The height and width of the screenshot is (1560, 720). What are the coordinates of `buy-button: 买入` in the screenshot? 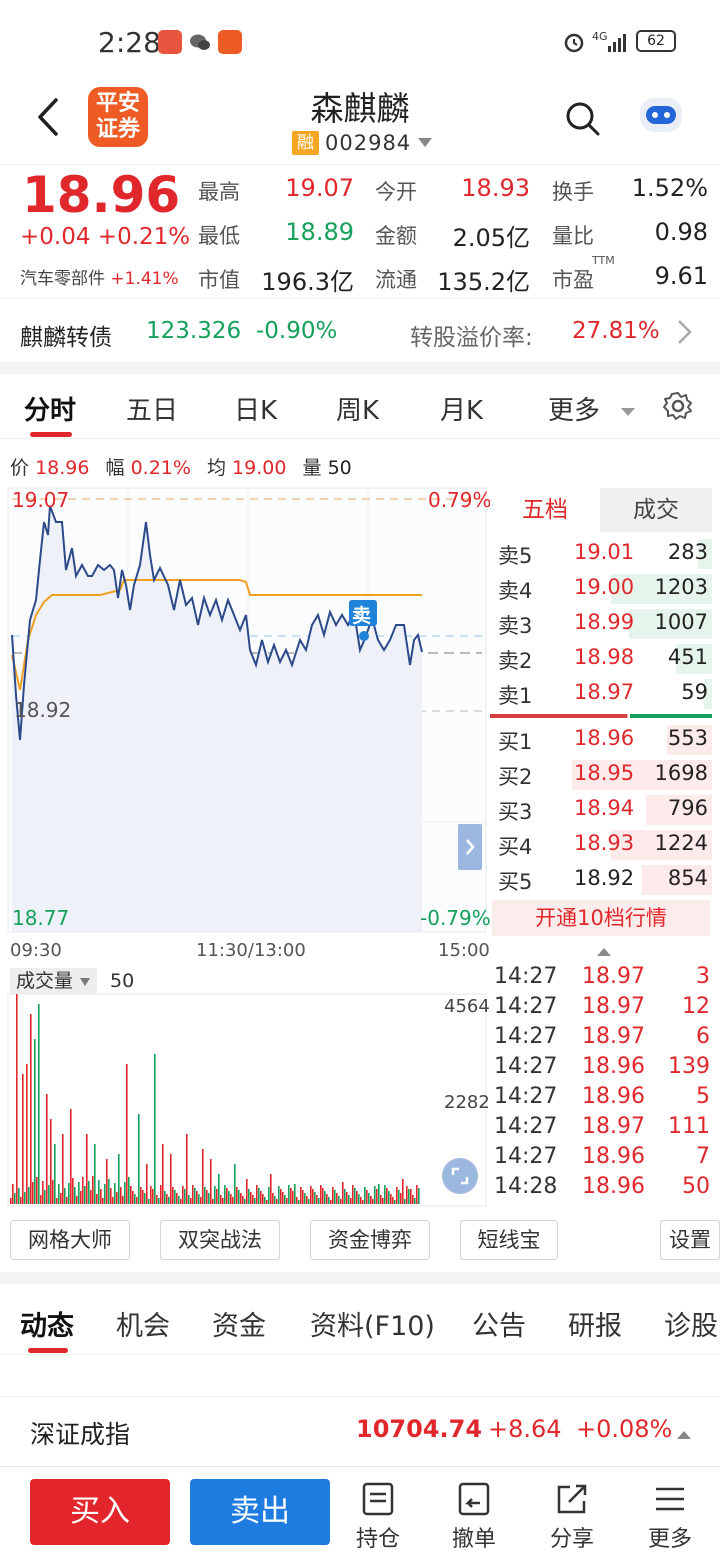 It's located at (100, 1512).